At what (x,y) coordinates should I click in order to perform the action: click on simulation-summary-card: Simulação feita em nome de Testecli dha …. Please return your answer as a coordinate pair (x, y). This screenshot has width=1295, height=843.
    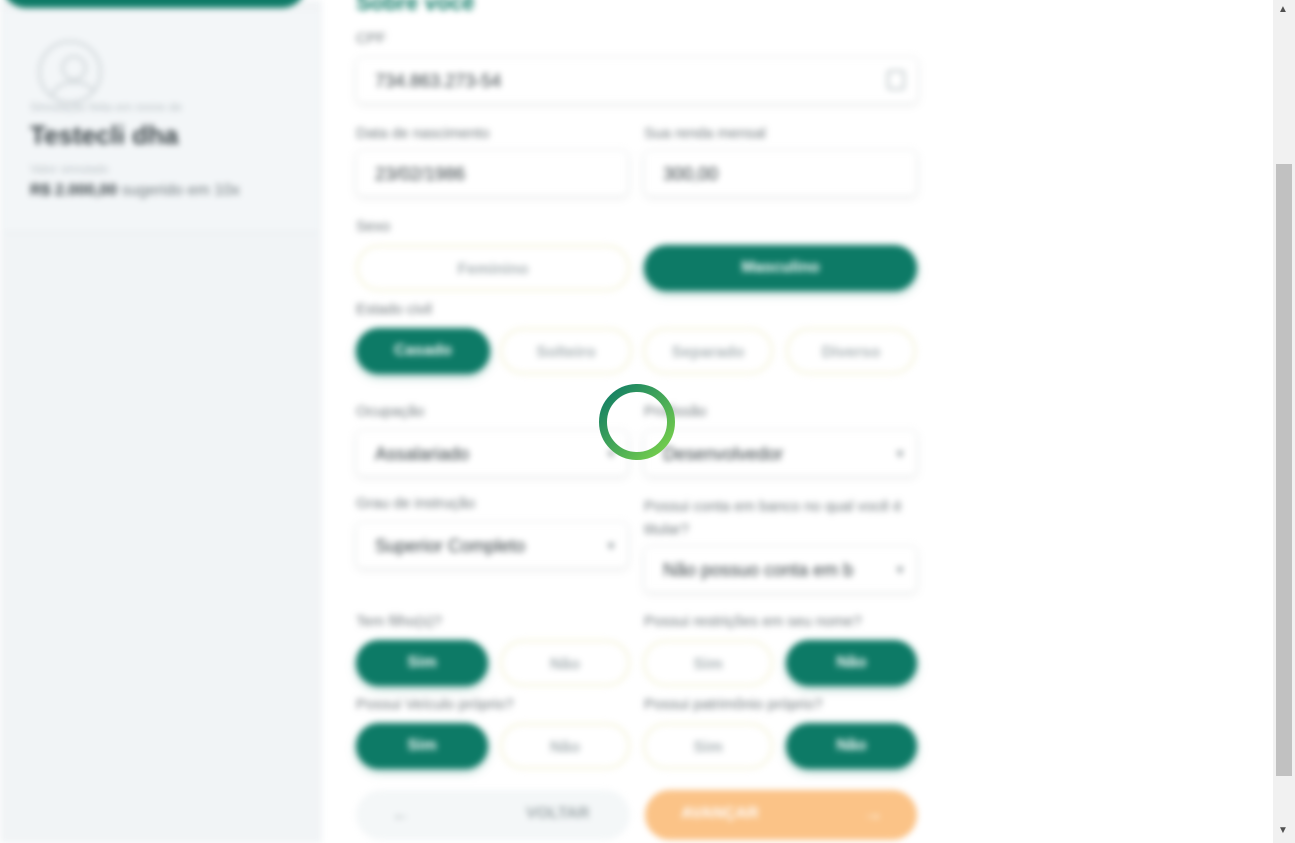
    Looking at the image, I should click on (161, 122).